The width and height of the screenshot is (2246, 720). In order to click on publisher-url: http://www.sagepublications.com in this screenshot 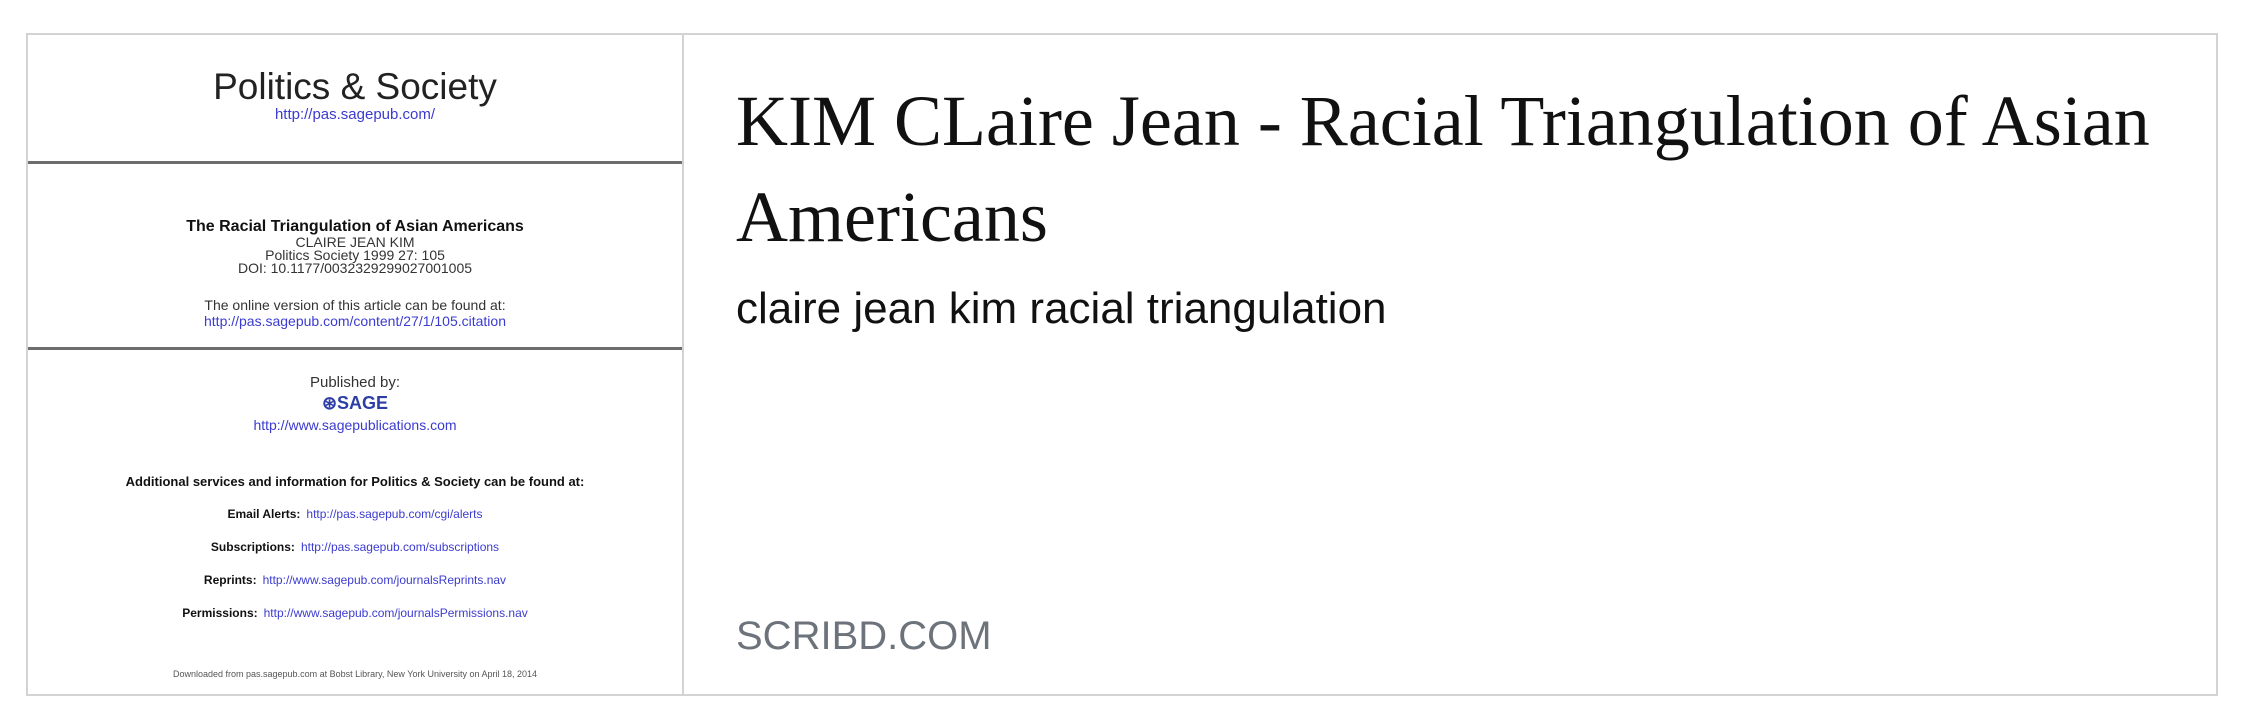, I will do `click(355, 425)`.